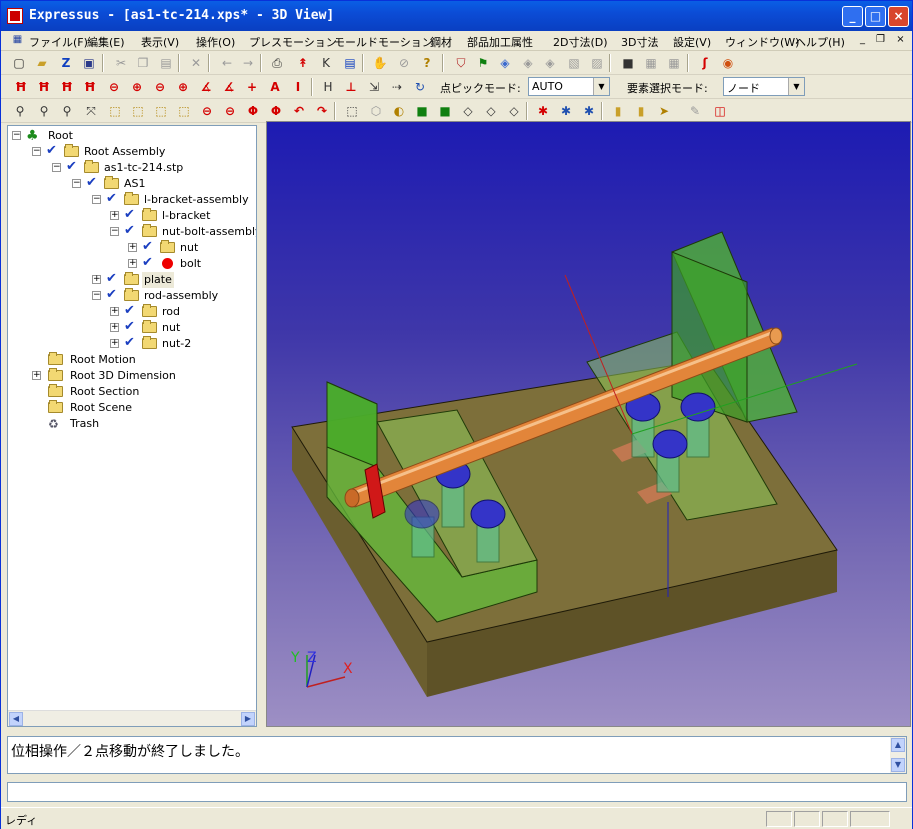 This screenshot has width=913, height=829. What do you see at coordinates (376, 111) in the screenshot?
I see `wire-icon: ⬡` at bounding box center [376, 111].